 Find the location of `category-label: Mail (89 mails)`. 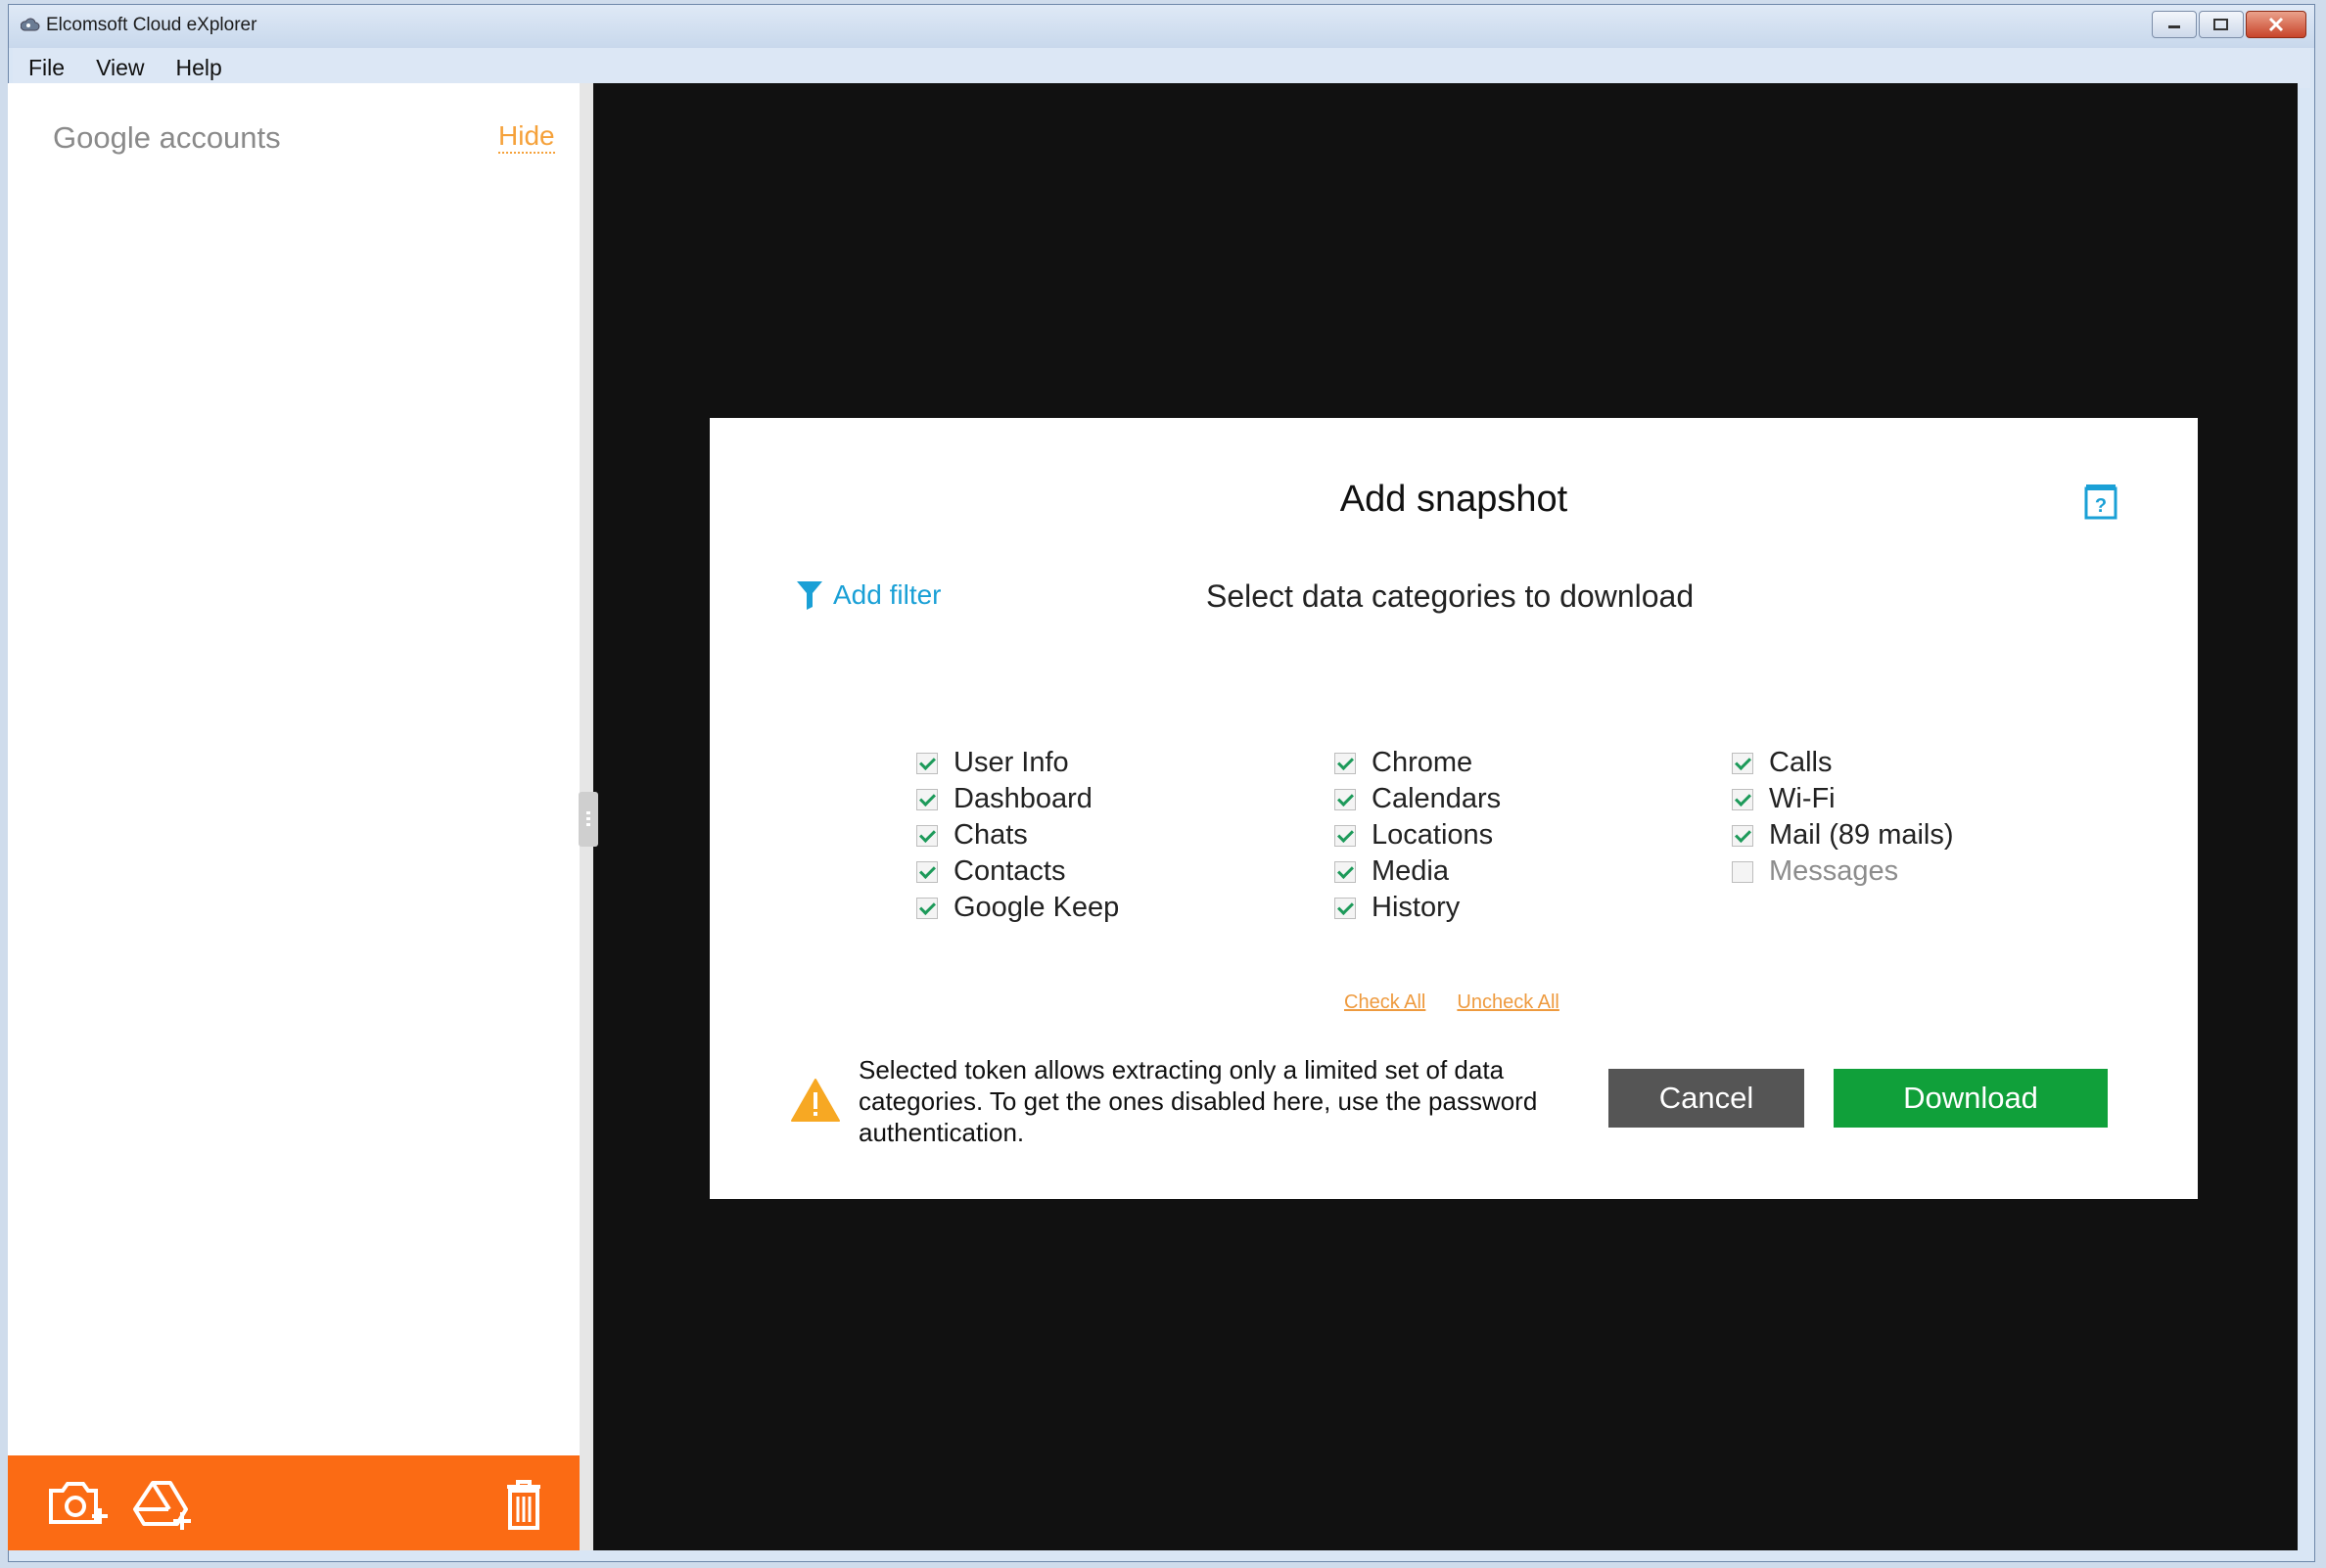

category-label: Mail (89 mails) is located at coordinates (1861, 835).